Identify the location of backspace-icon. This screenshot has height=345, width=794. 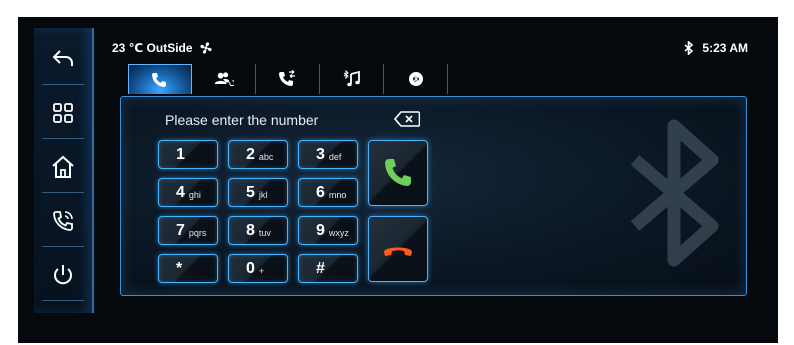
(407, 119).